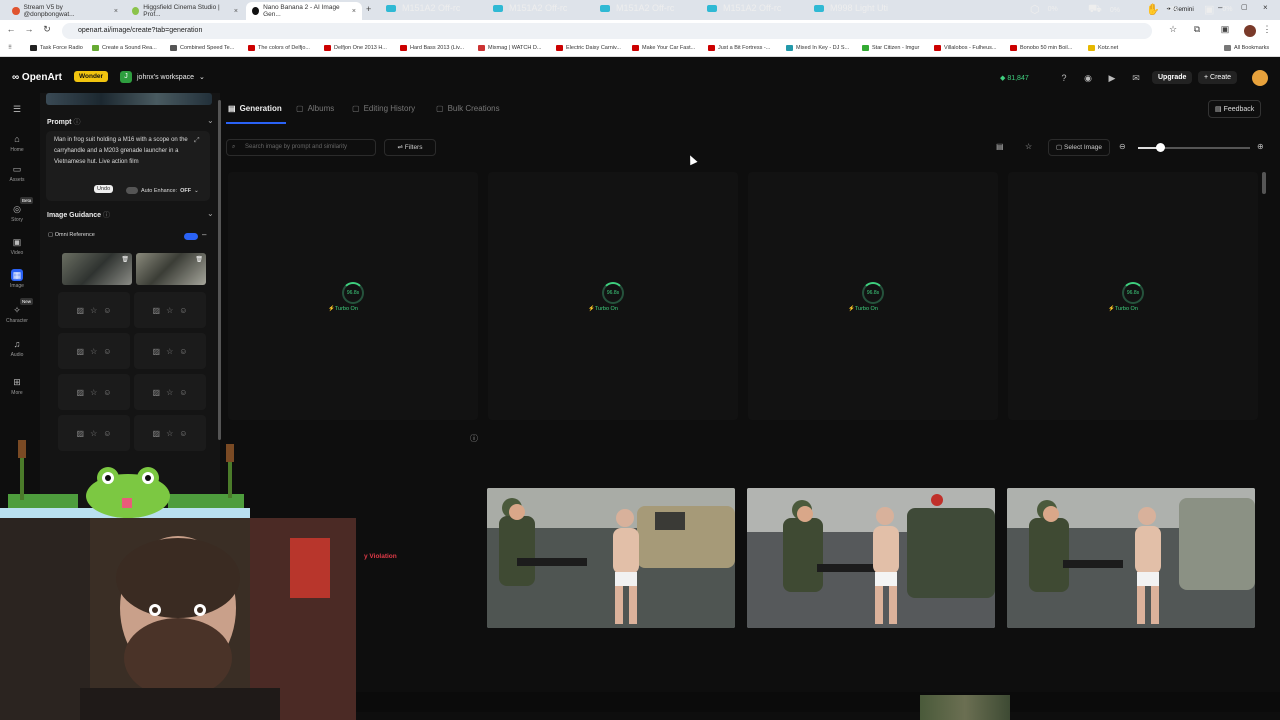 The image size is (1280, 720). Describe the element at coordinates (1250, 31) in the screenshot. I see `profile-avatar` at that location.